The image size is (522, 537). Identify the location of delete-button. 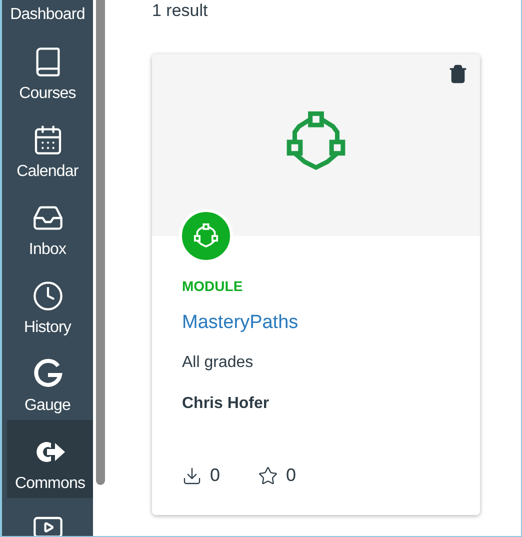
(458, 74).